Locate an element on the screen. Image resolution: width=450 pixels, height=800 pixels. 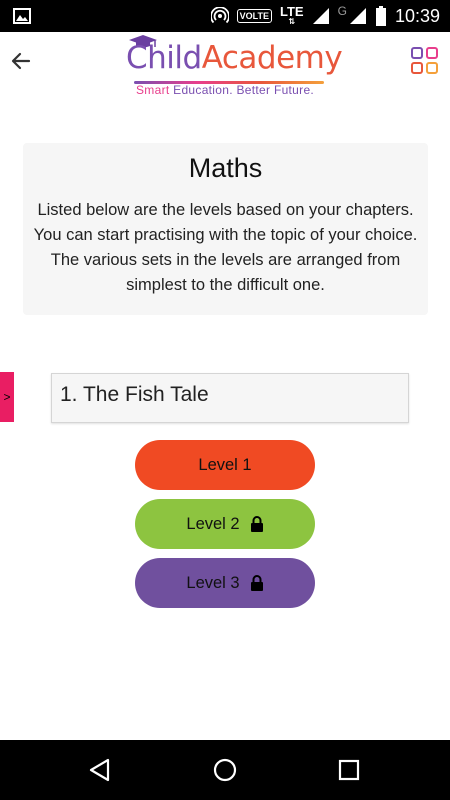
g-network-label: G is located at coordinates (342, 11).